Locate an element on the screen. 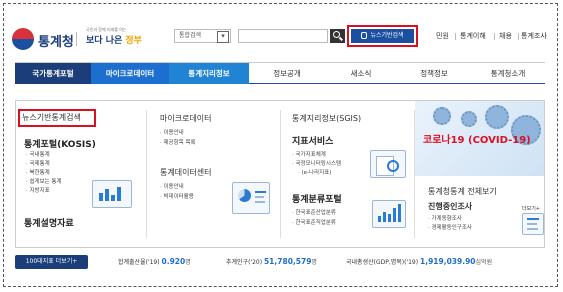  news-search-button-highlight: 뉴스기반검색 is located at coordinates (382, 36).